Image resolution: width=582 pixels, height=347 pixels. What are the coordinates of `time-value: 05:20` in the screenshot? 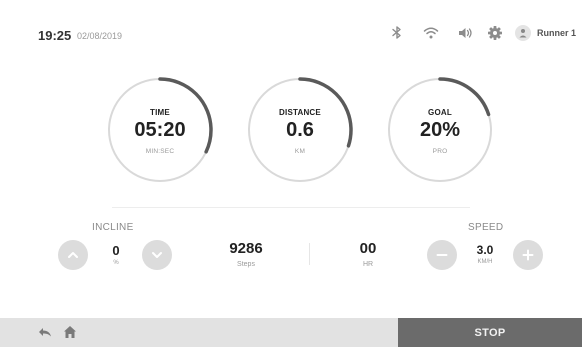 It's located at (160, 130).